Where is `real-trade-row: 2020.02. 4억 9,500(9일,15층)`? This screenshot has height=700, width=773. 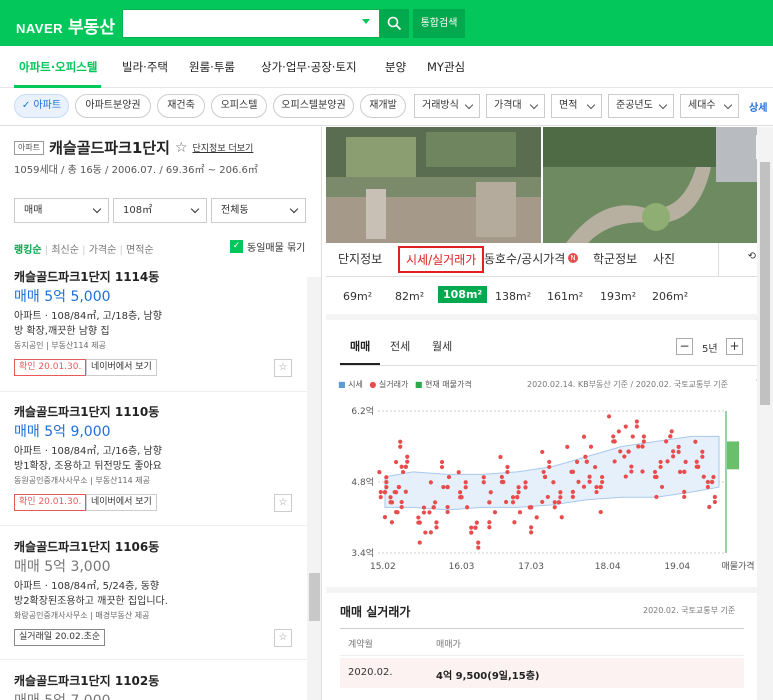
real-trade-row: 2020.02. 4억 9,500(9일,15층) is located at coordinates (542, 673).